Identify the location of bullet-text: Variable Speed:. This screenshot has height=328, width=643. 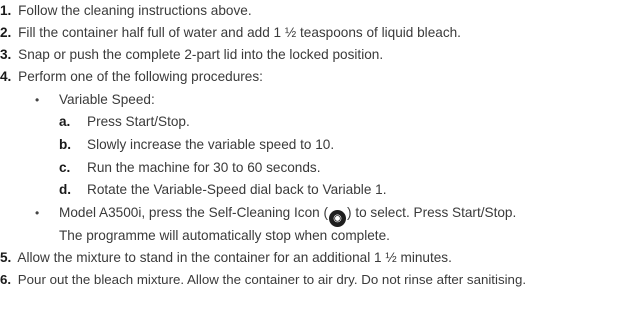
(107, 99).